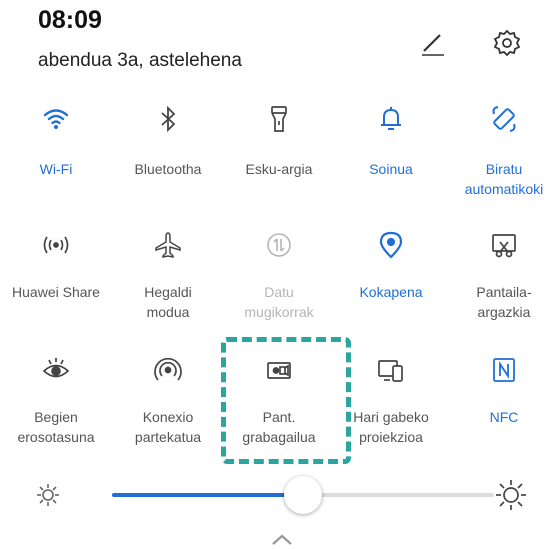  Describe the element at coordinates (168, 402) in the screenshot. I see `quick-setting-tile: Konexio partekatua` at that location.